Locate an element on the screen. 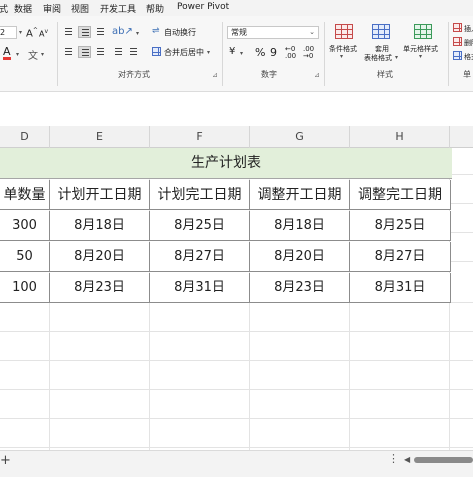 The height and width of the screenshot is (477, 473). merge-center-button: 合并后居中 is located at coordinates (184, 52).